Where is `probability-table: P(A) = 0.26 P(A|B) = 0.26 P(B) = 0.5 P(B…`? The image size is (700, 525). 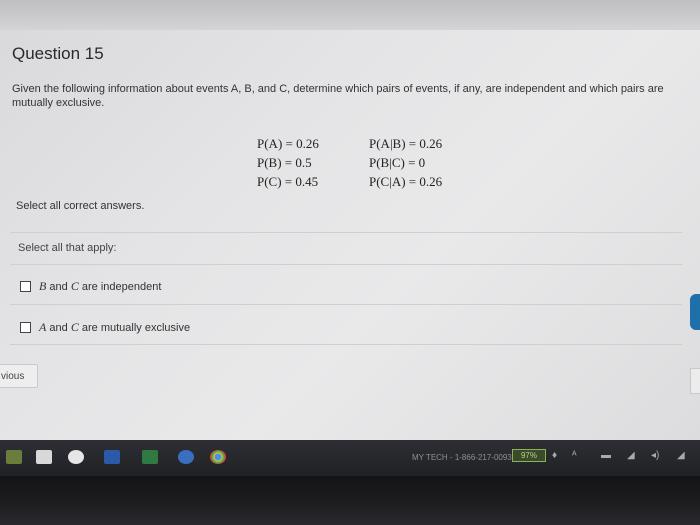
probability-table: P(A) = 0.26 P(A|B) = 0.26 P(B) = 0.5 P(B… is located at coordinates (368, 163).